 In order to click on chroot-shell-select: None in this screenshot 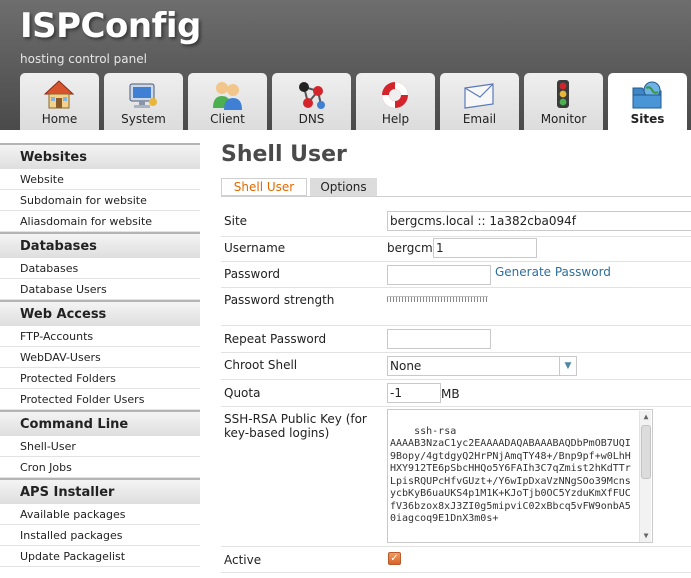, I will do `click(482, 366)`.